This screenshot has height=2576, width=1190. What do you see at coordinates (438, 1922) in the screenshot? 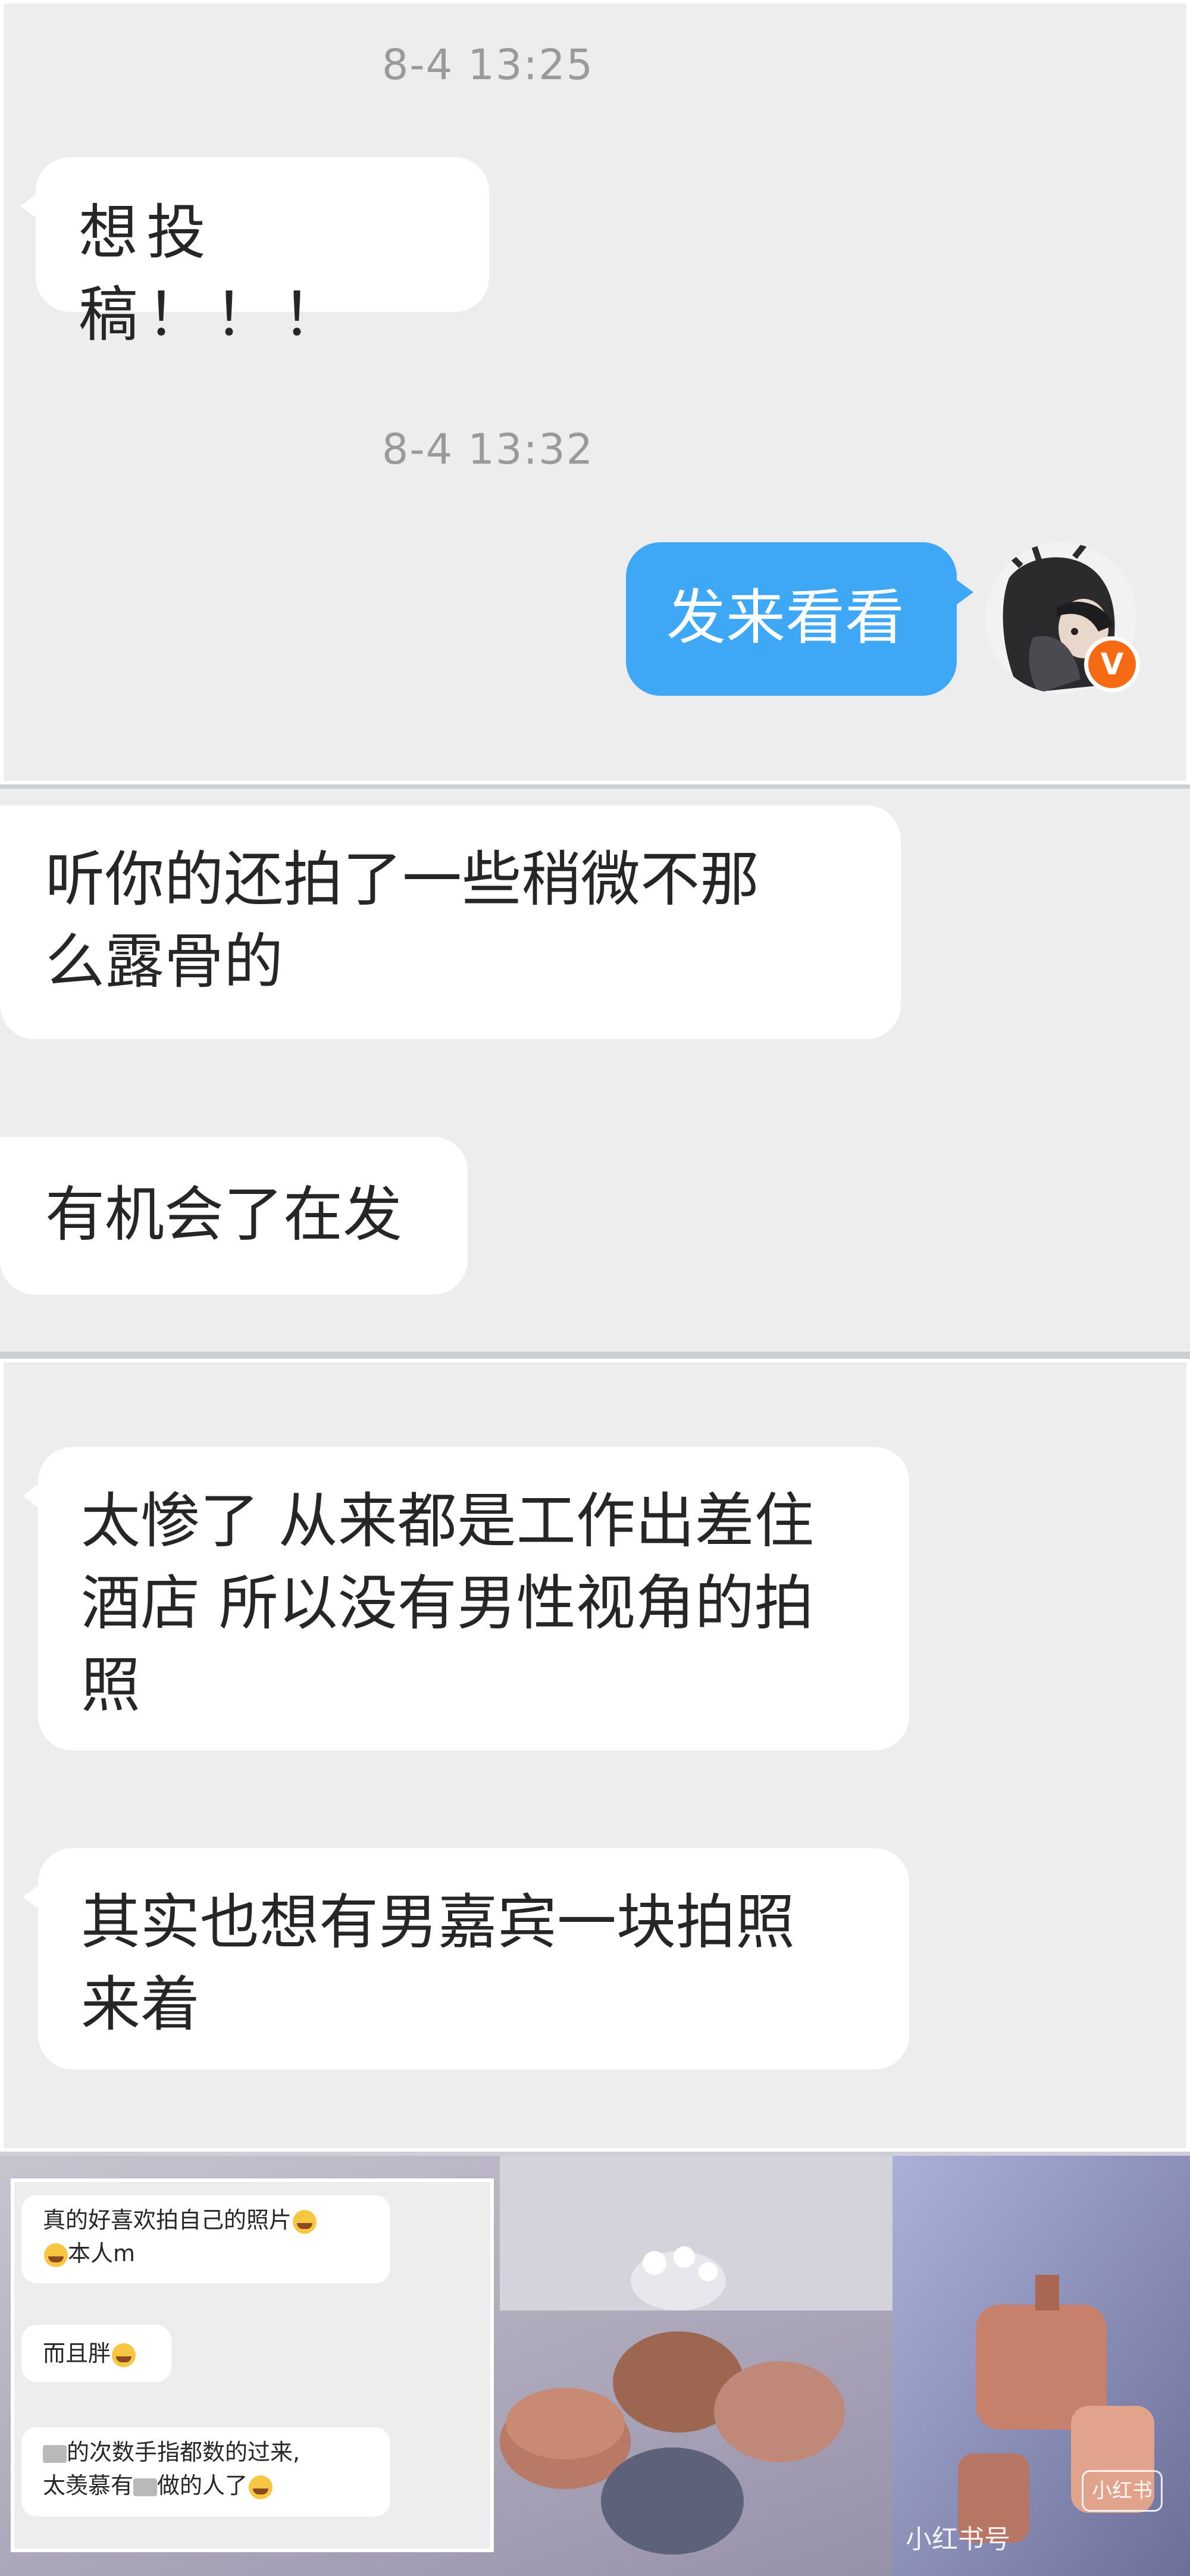
I see `message-text-line: 其实也想有男嘉宾一块拍照` at bounding box center [438, 1922].